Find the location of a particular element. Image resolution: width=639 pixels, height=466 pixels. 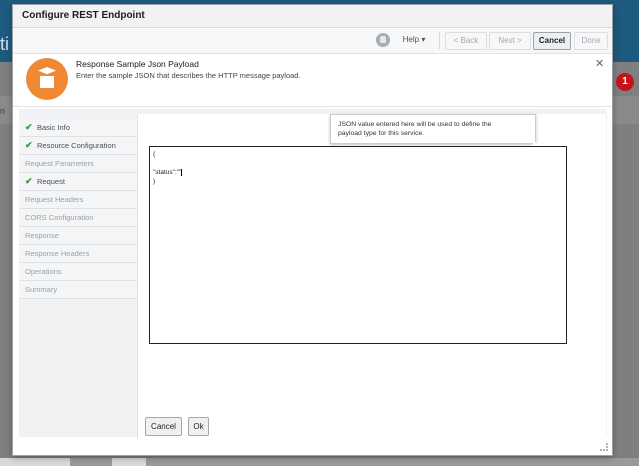

back-button: < Back is located at coordinates (466, 41).